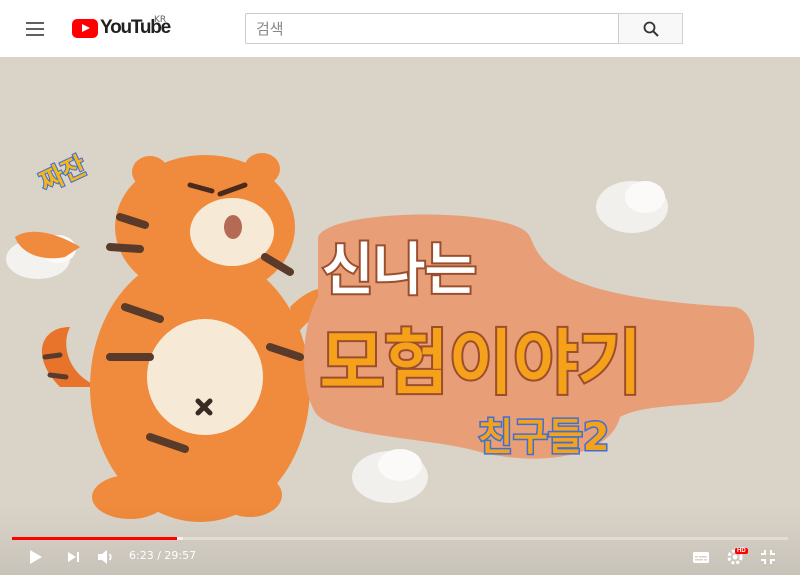 Image resolution: width=800 pixels, height=575 pixels. I want to click on title-line-1: 신나는, so click(399, 270).